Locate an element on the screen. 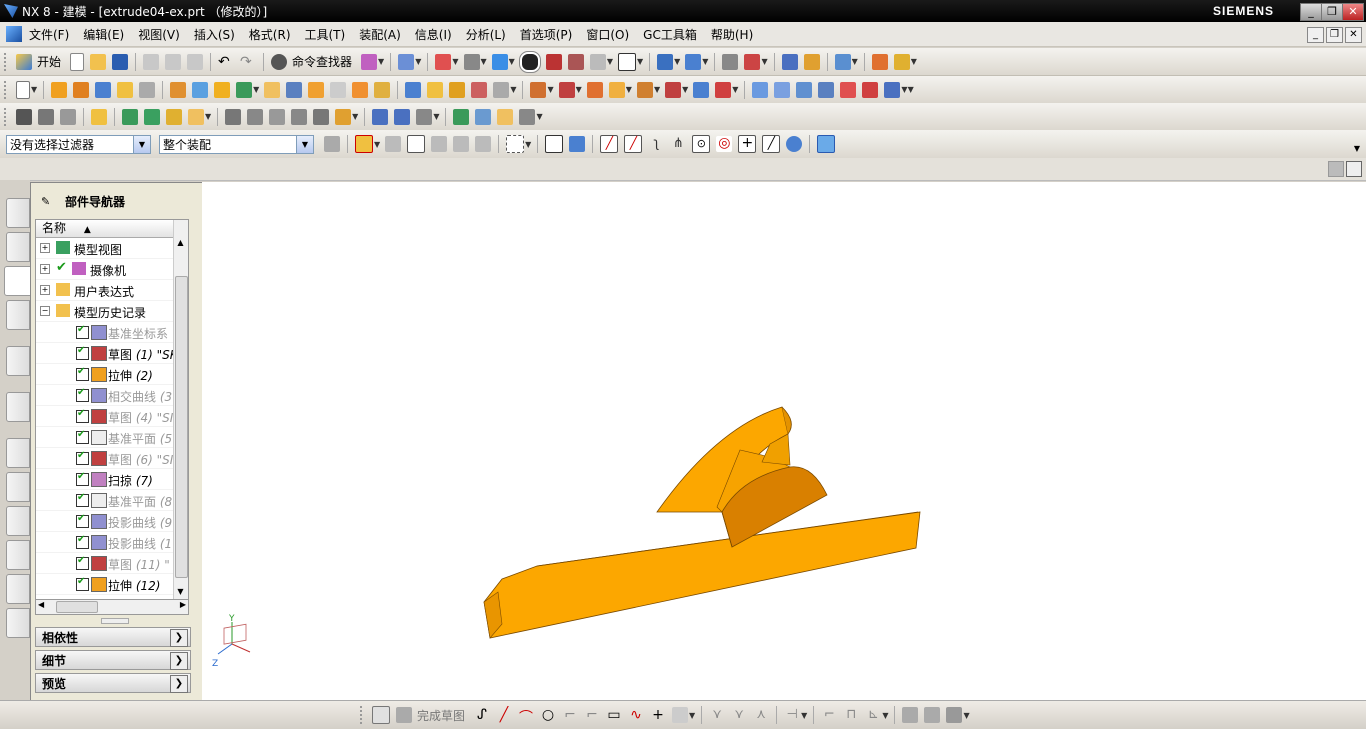 This screenshot has width=1366, height=729. edge-blend-icon is located at coordinates (272, 89).